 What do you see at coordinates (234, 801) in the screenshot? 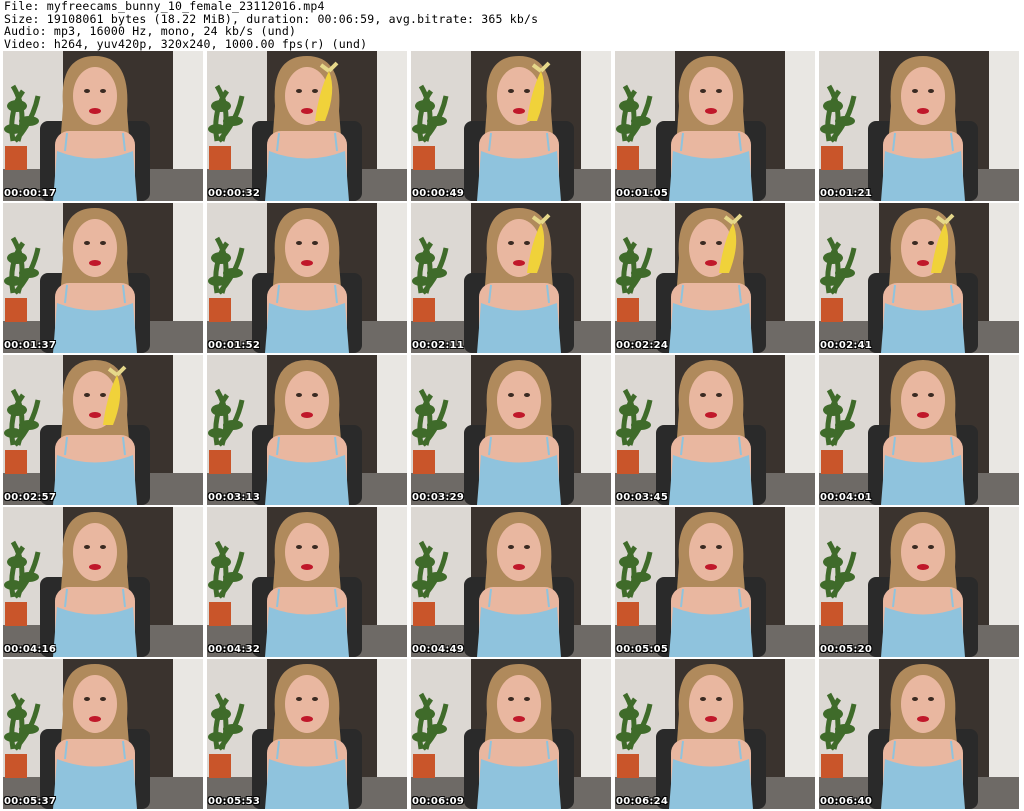
I see `frame-timestamp: 00:05:53` at bounding box center [234, 801].